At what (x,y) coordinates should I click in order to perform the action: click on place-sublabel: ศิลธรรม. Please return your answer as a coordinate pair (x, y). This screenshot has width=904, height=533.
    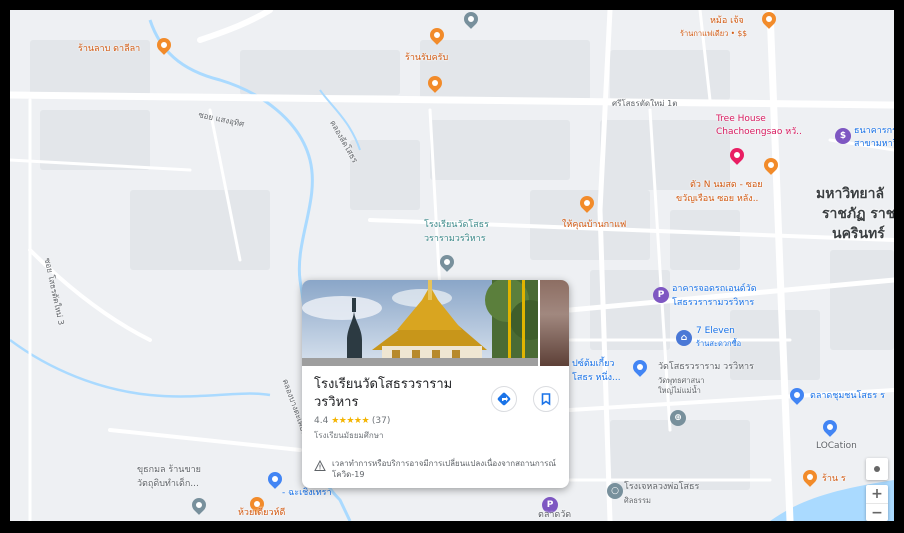
    Looking at the image, I should click on (637, 500).